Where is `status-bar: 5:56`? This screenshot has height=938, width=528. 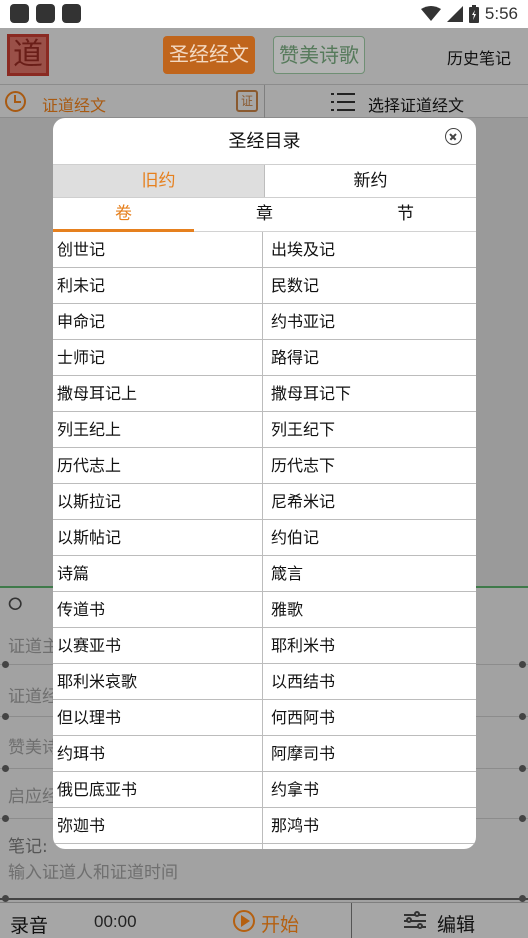 status-bar: 5:56 is located at coordinates (264, 14).